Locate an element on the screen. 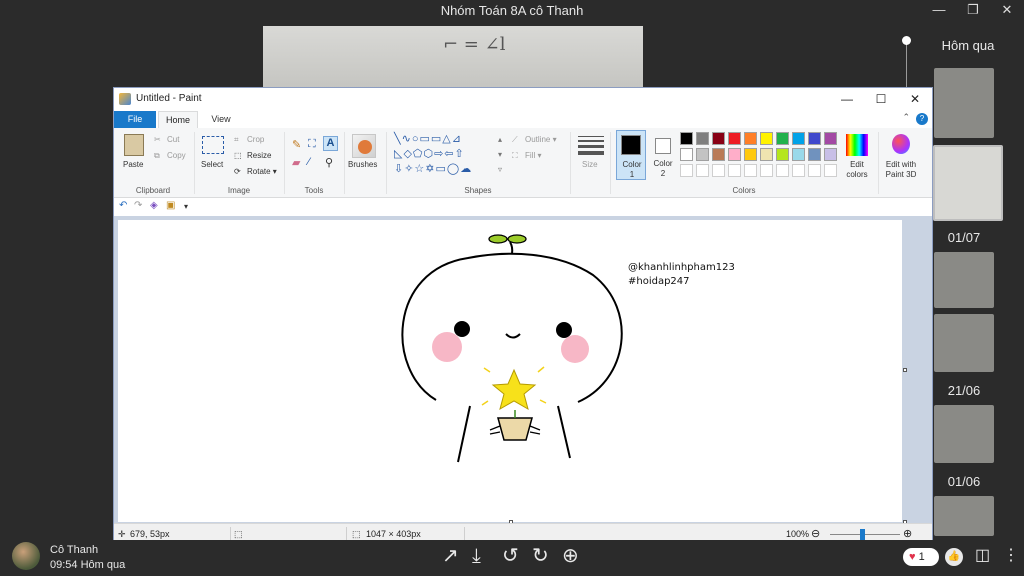 The height and width of the screenshot is (576, 1024). zoom-slider-track is located at coordinates (865, 534).